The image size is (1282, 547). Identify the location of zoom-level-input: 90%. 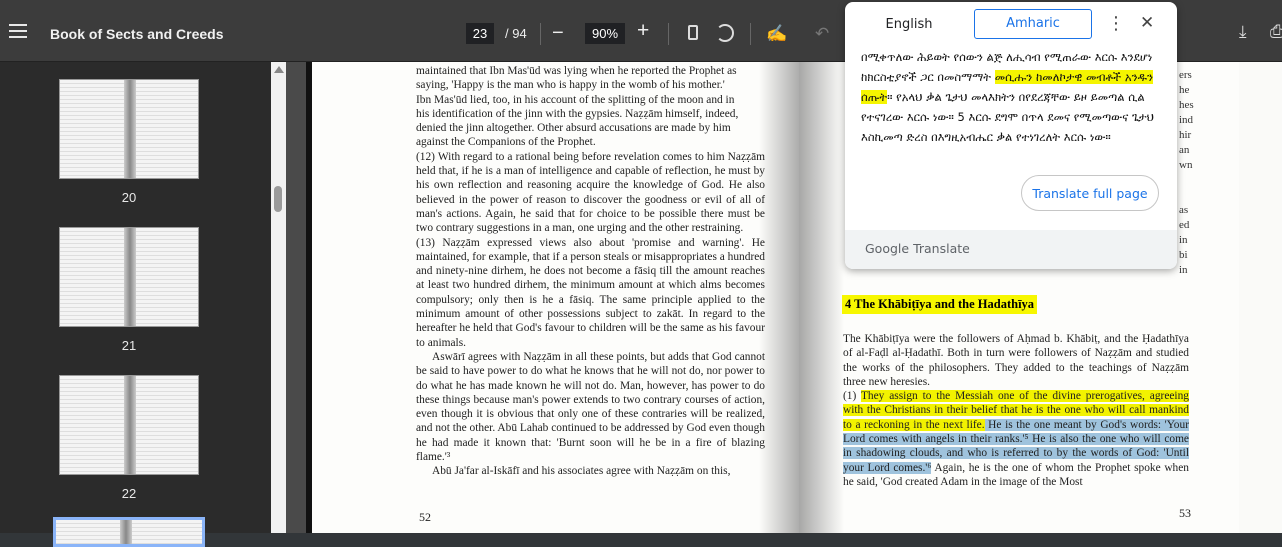
(605, 33).